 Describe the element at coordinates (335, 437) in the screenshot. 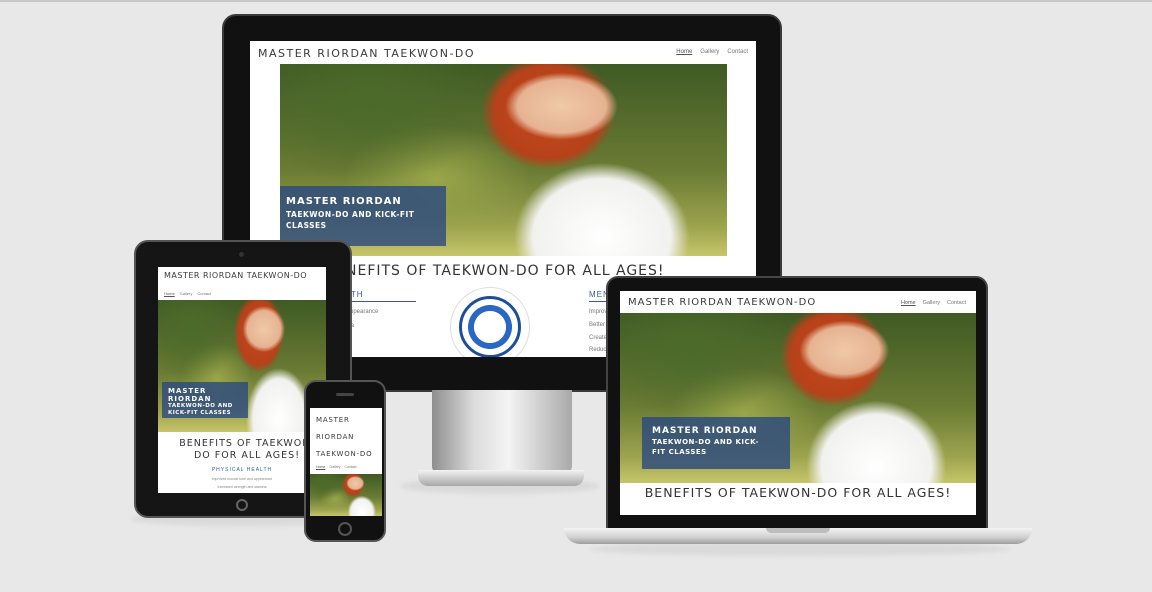

I see `brand-line: RIORDAN` at that location.